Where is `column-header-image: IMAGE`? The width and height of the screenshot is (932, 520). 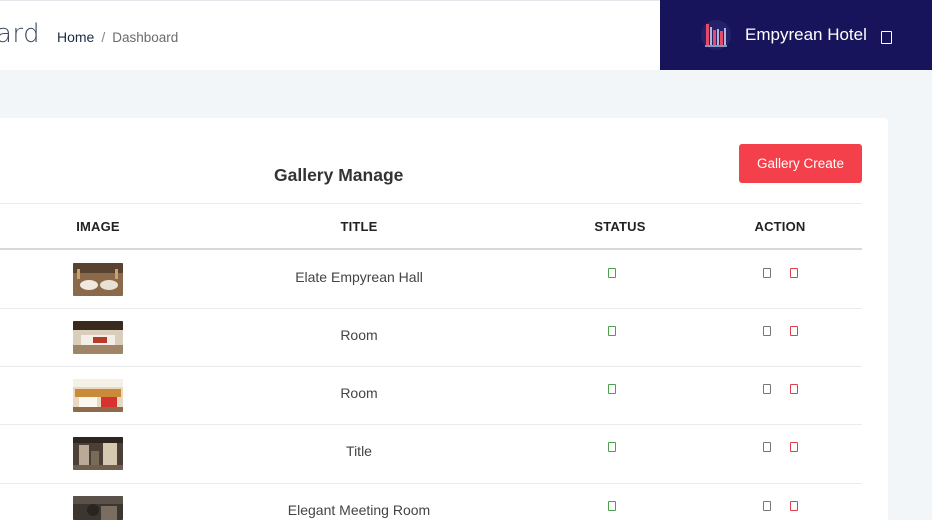
column-header-image: IMAGE is located at coordinates (98, 226).